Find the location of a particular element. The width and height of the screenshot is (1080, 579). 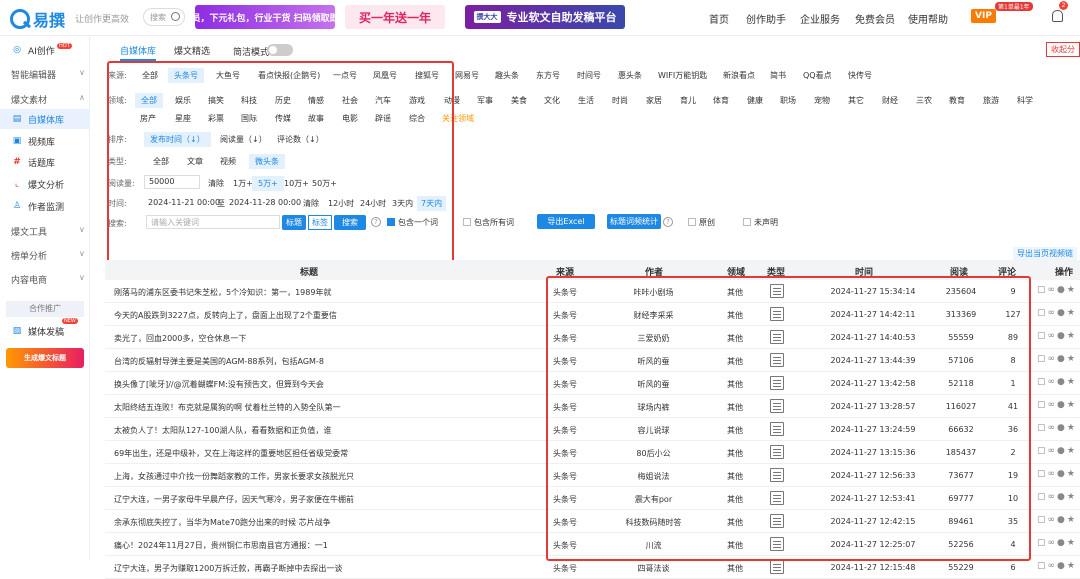

article-title-link: 太被负人了！太阳队127-100湖人队，看看数据和正负值，谁 is located at coordinates (249, 430).